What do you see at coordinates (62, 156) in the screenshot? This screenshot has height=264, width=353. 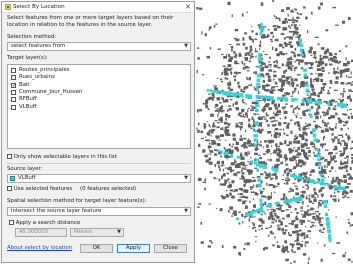 I see `only-selectable-option: Only show selectable layers in this list` at bounding box center [62, 156].